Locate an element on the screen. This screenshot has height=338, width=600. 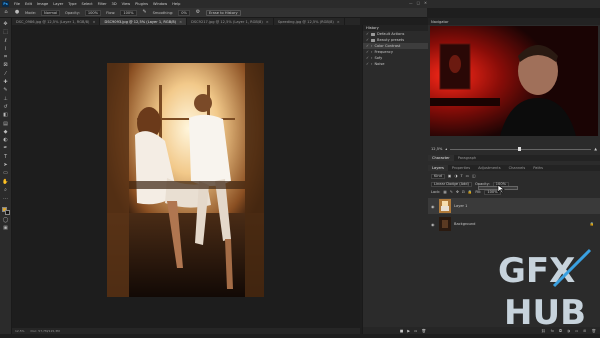
tab-layers: Layers is located at coordinates (438, 168).